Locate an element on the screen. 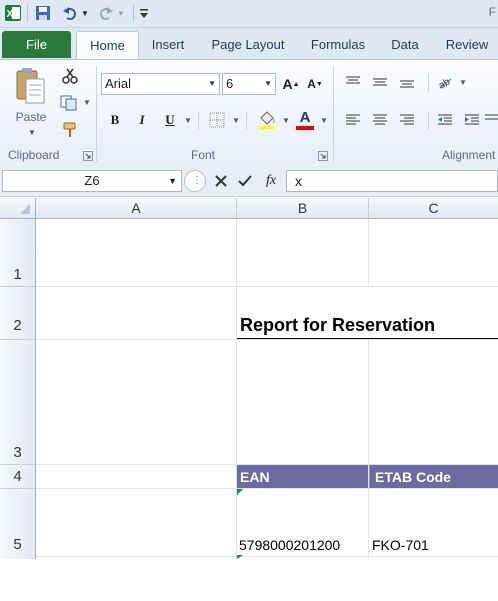 Image resolution: width=498 pixels, height=601 pixels. window-title: F is located at coordinates (492, 12).